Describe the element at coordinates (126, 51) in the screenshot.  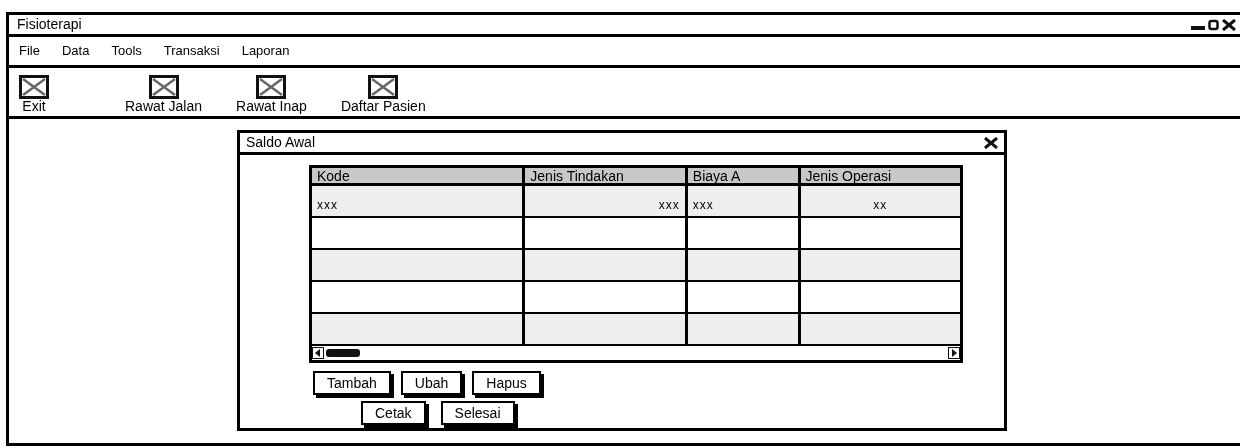
I see `menu-item: Tools` at that location.